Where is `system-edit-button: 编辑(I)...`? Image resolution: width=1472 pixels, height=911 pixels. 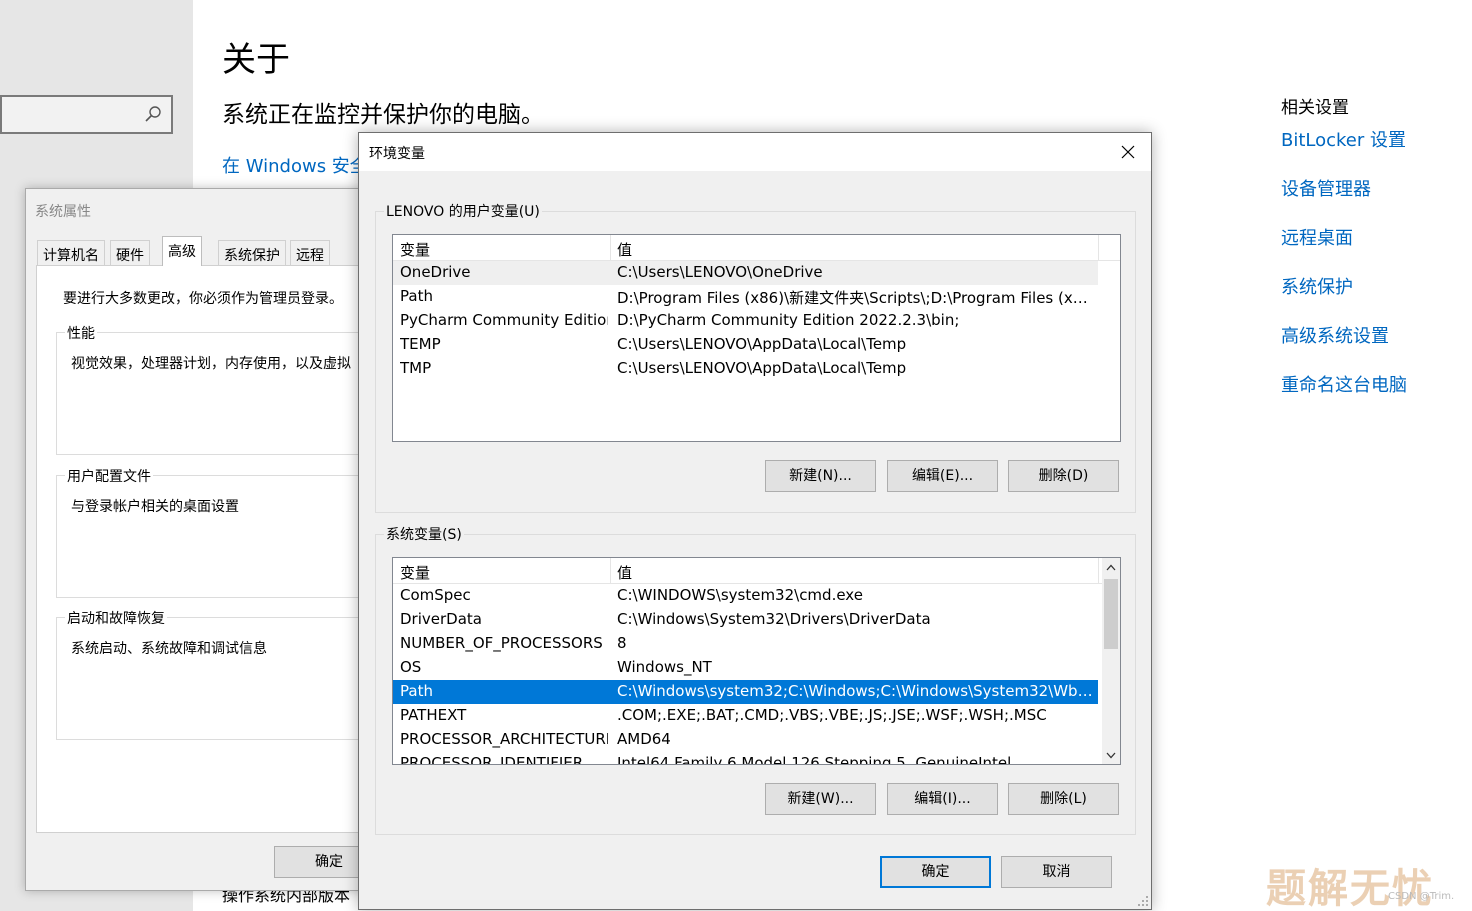 system-edit-button: 编辑(I)... is located at coordinates (942, 799).